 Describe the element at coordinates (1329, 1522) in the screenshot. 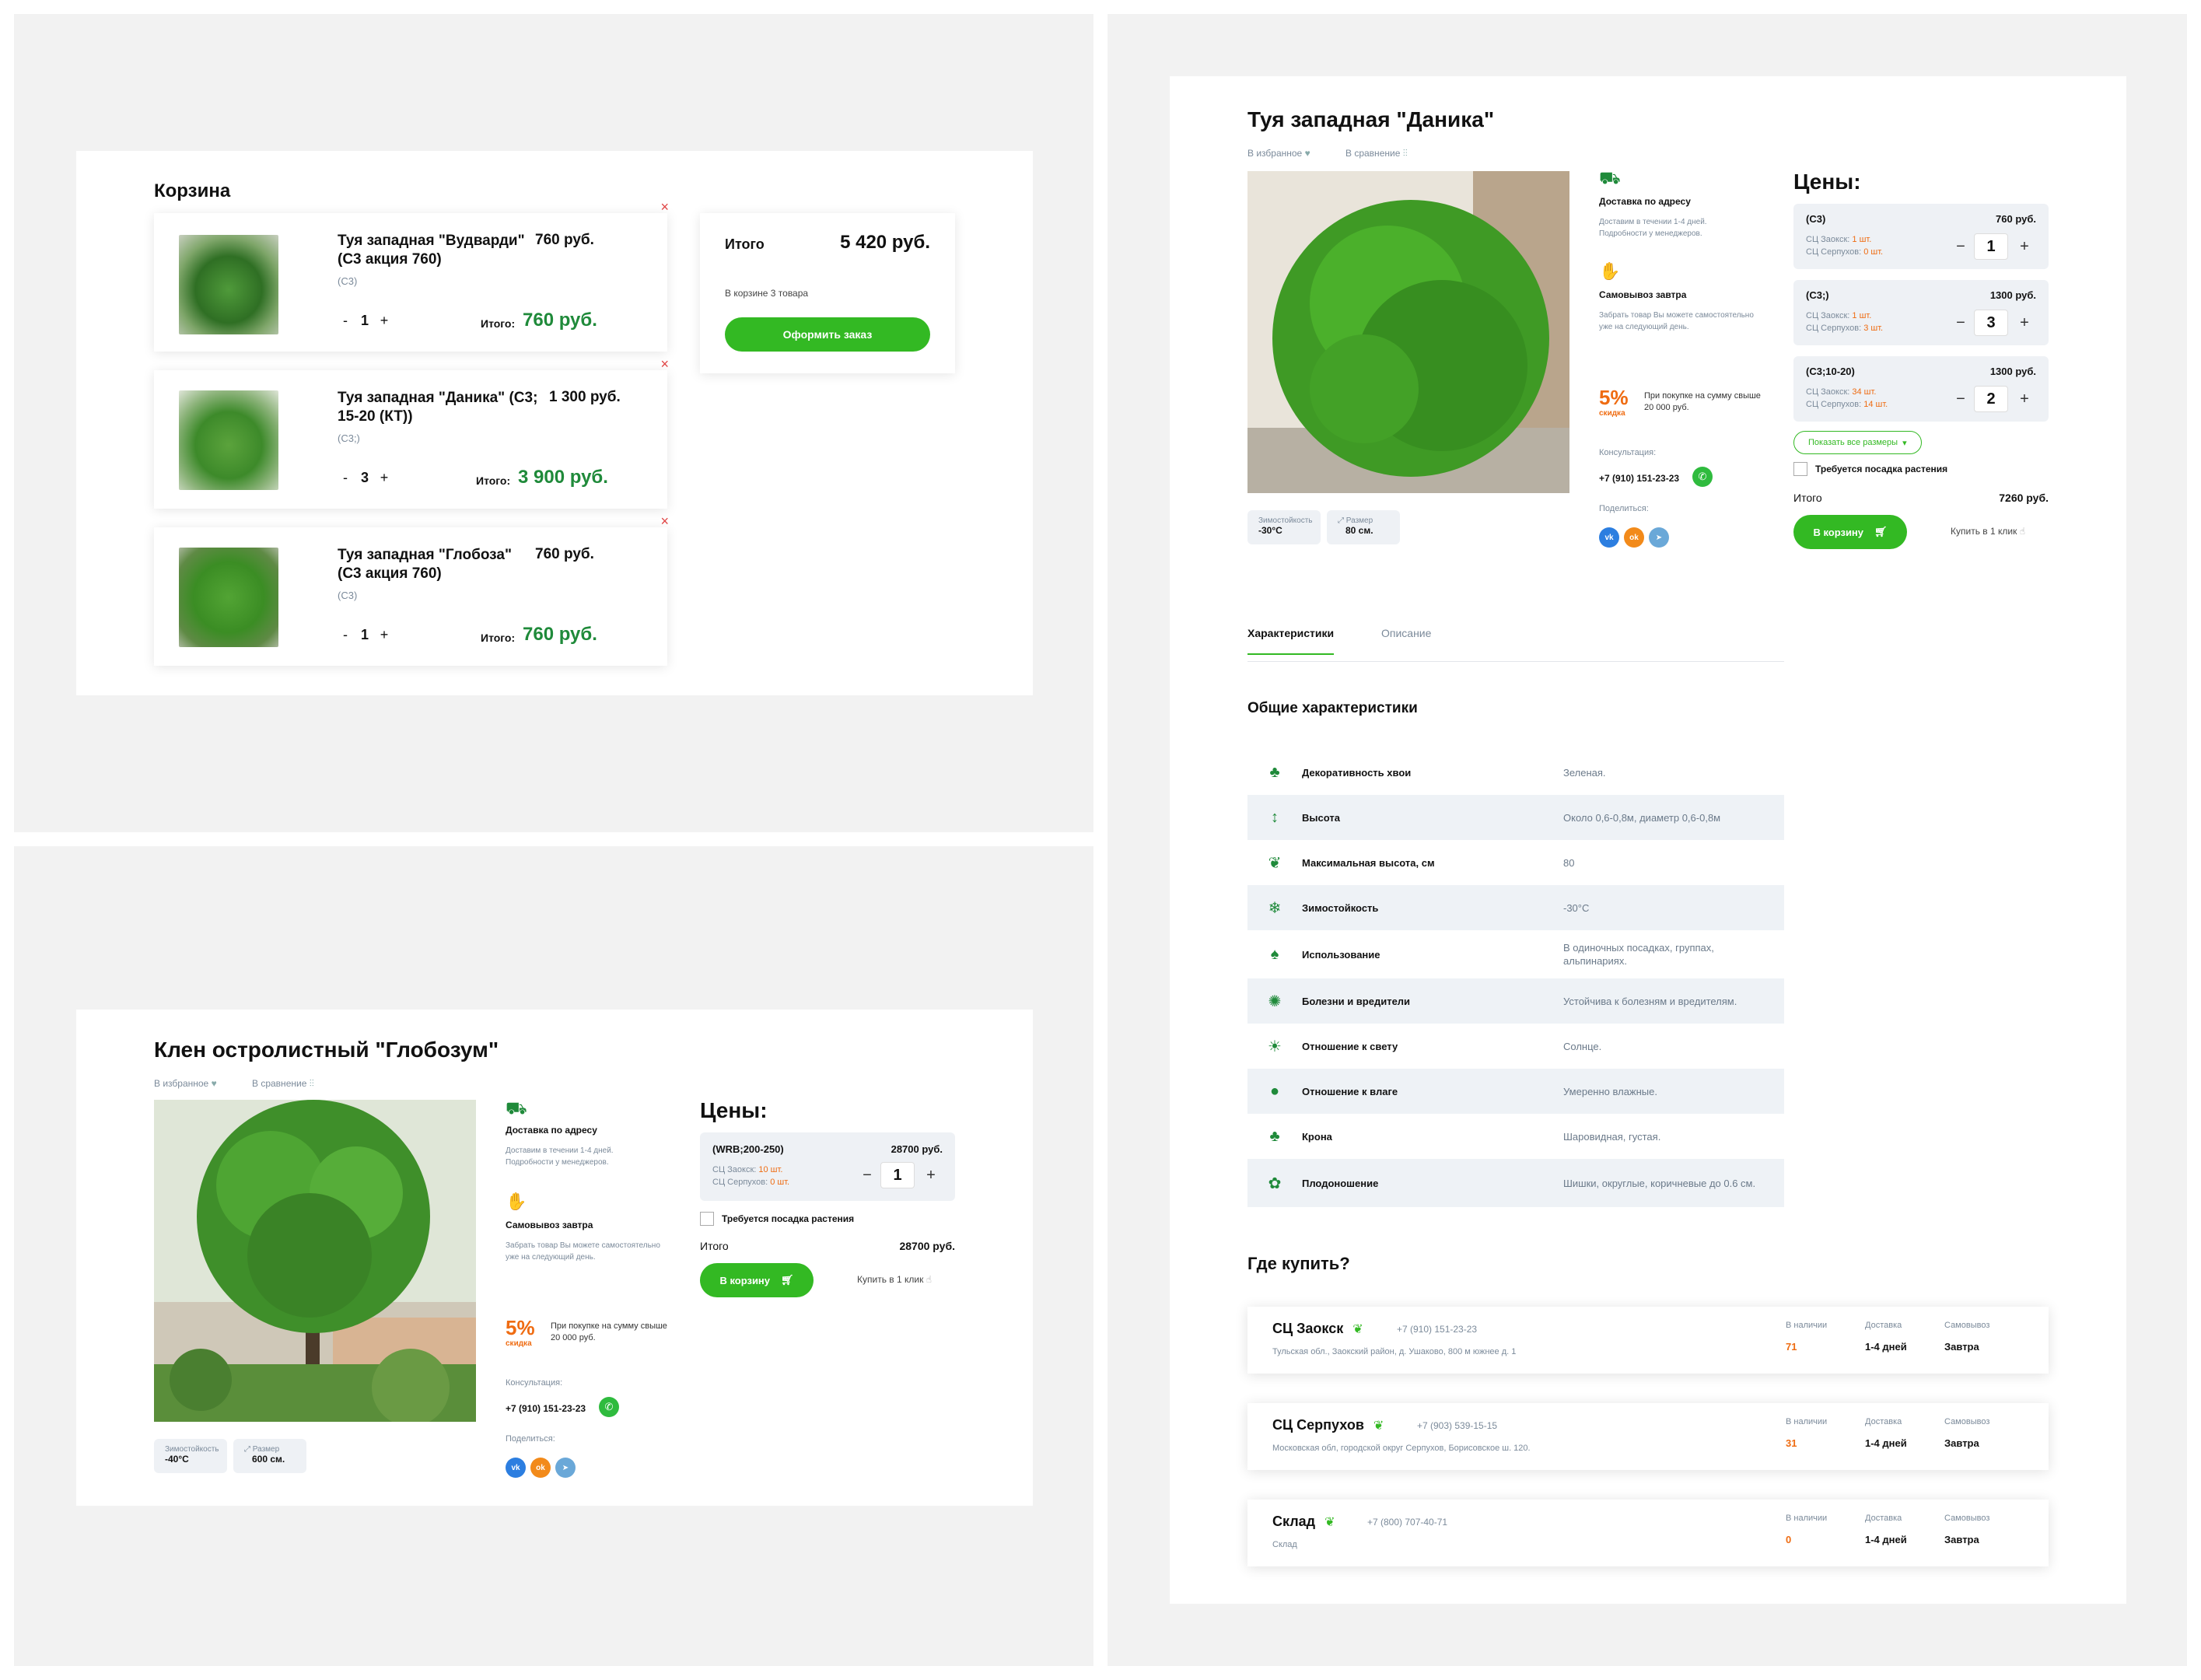

I see `leaf-icon: ❦` at that location.